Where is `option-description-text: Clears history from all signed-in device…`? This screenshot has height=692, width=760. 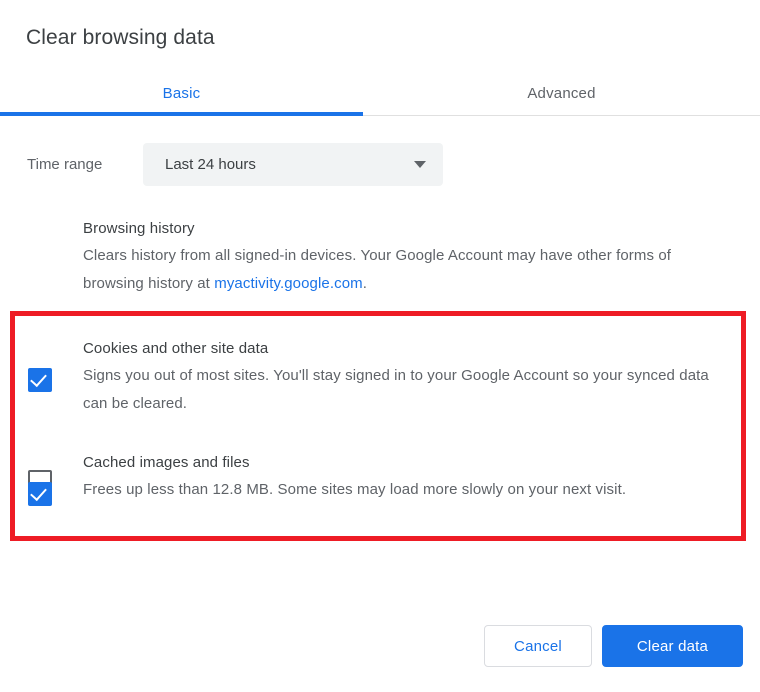 option-description-text: Clears history from all signed-in device… is located at coordinates (377, 269).